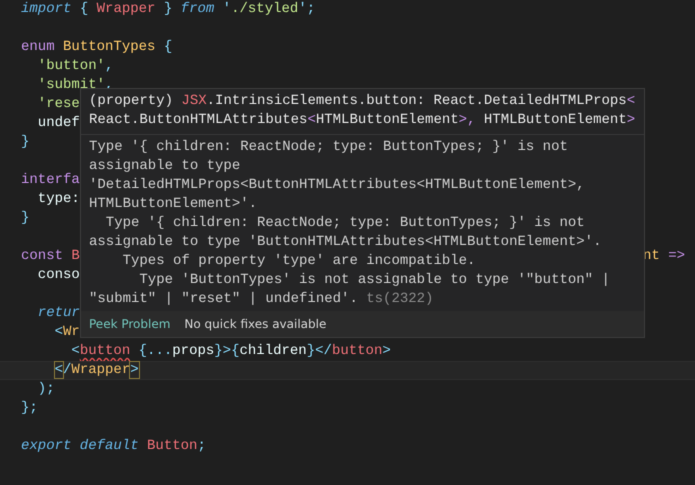  I want to click on type-signature: (property) JSX.IntrinsicElements.button: React.DetailedHTMLProps< React.ButtonHTMLAttributes<HTMLButtonElement>, HTMLButtonElement>, so click(362, 112).